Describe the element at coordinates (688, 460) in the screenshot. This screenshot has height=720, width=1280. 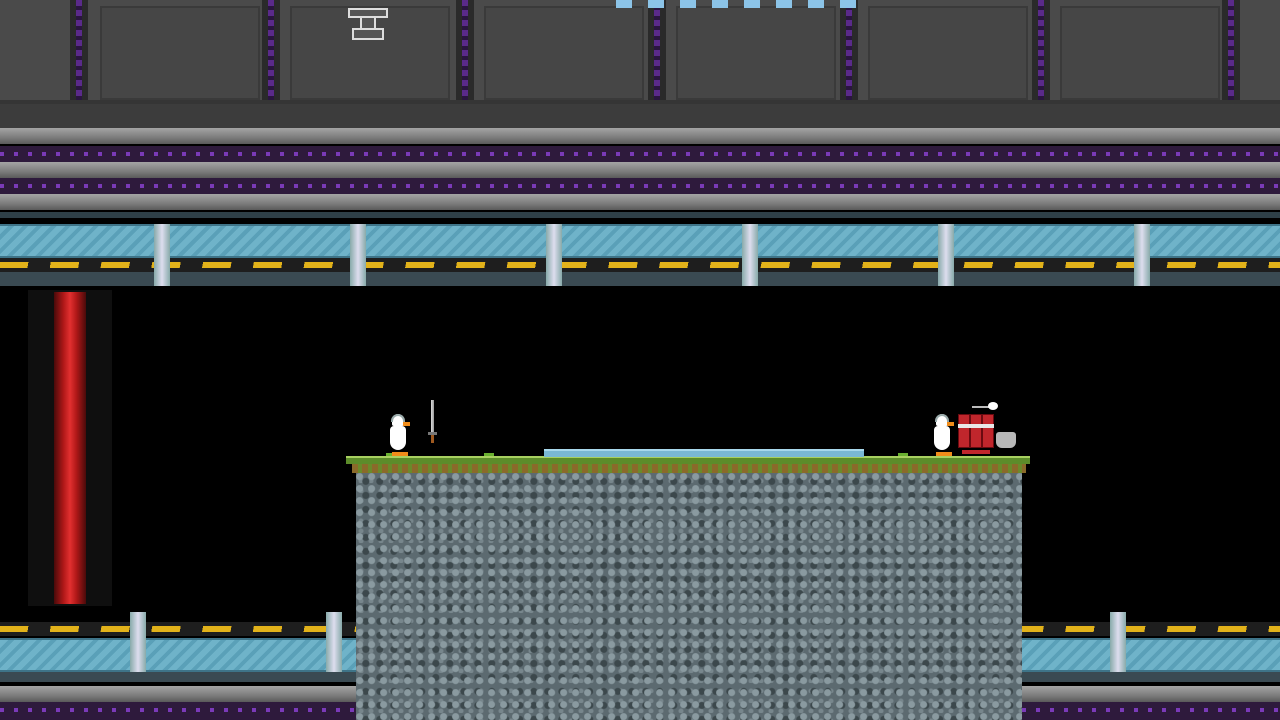
I see `platform-grass` at that location.